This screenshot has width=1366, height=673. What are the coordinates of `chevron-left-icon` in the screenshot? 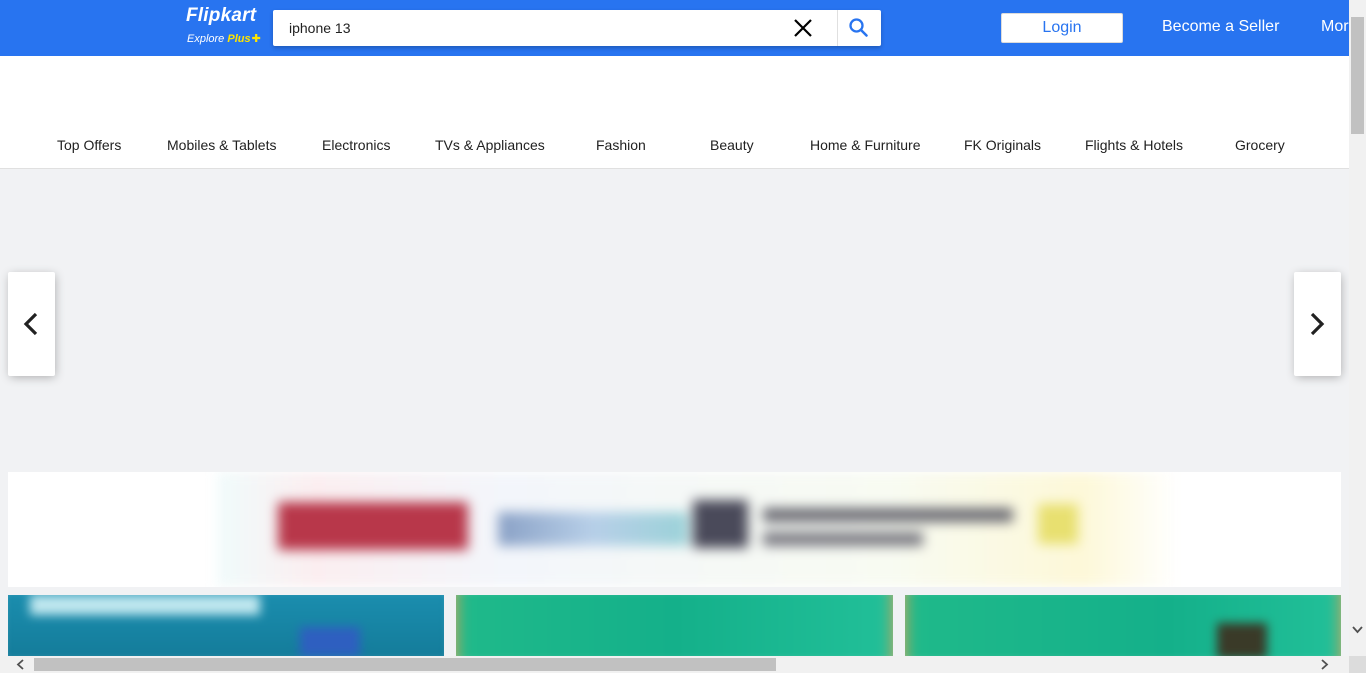 It's located at (30, 324).